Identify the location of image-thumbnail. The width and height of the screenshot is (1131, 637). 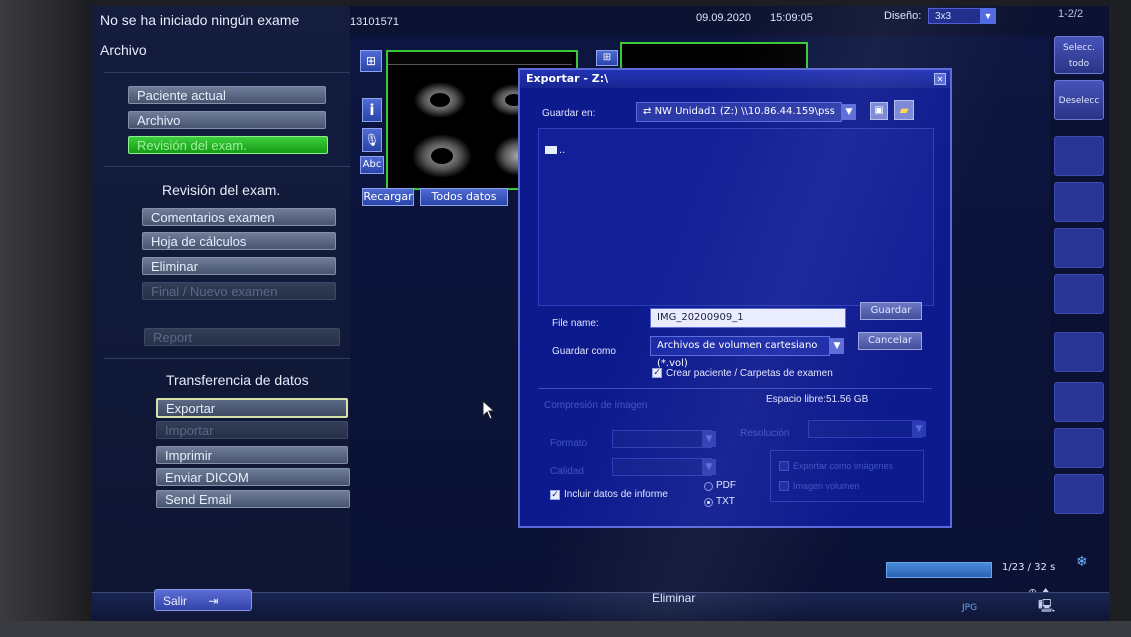
(714, 56).